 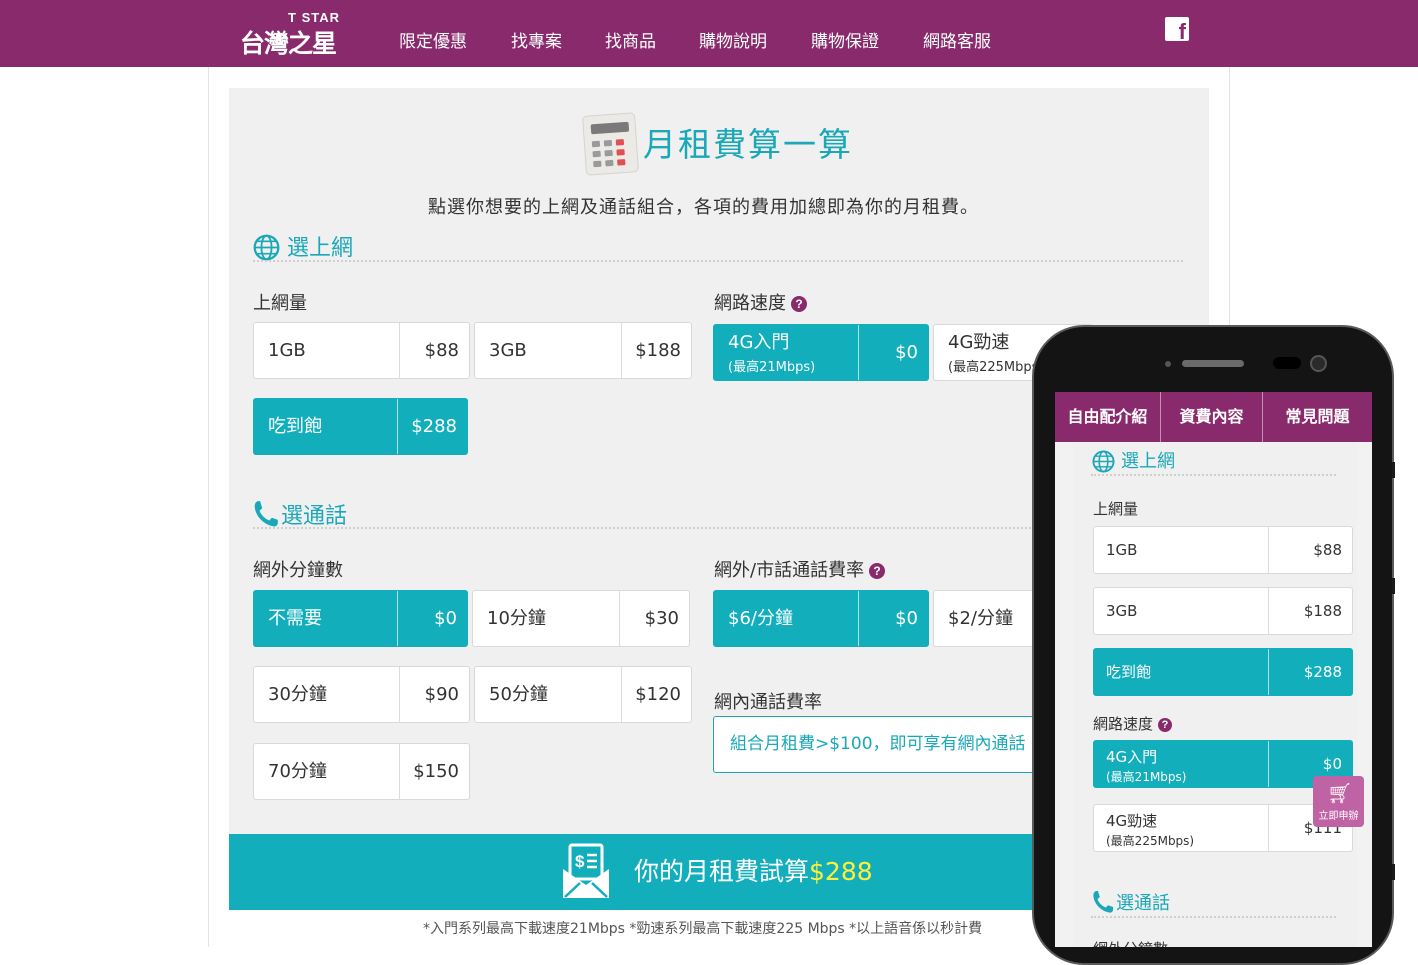 I want to click on label-text: 網外/市話通話費率, so click(x=789, y=570).